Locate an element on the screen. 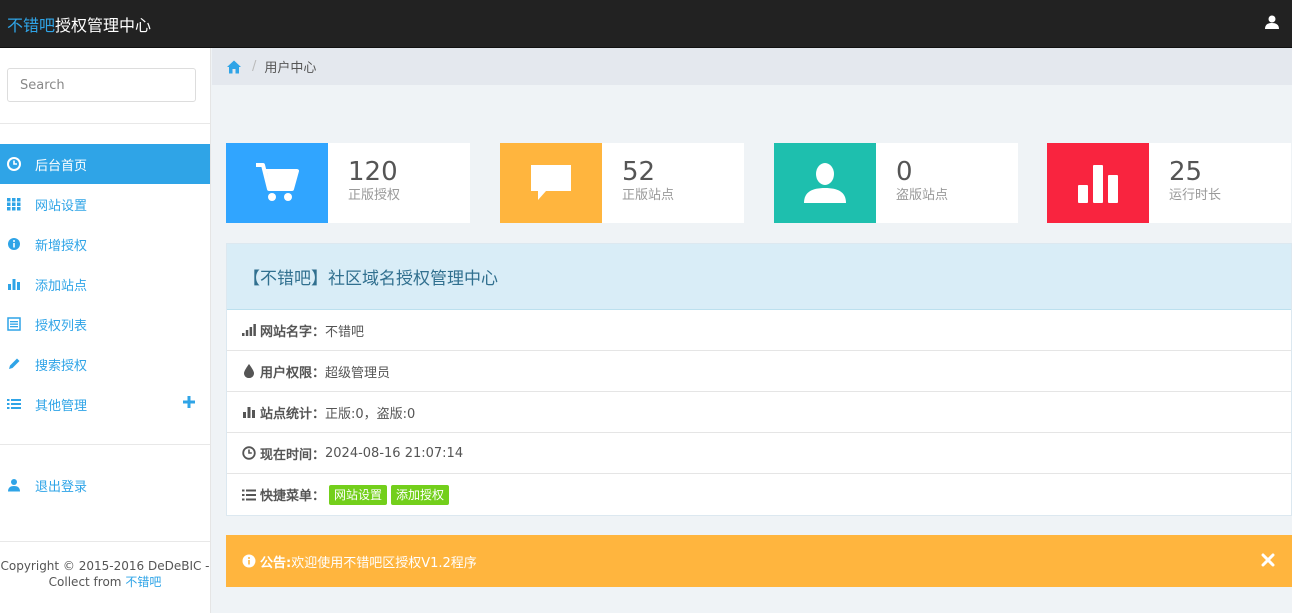 The image size is (1292, 613). breadcrumb-current: 用户中心 is located at coordinates (290, 68).